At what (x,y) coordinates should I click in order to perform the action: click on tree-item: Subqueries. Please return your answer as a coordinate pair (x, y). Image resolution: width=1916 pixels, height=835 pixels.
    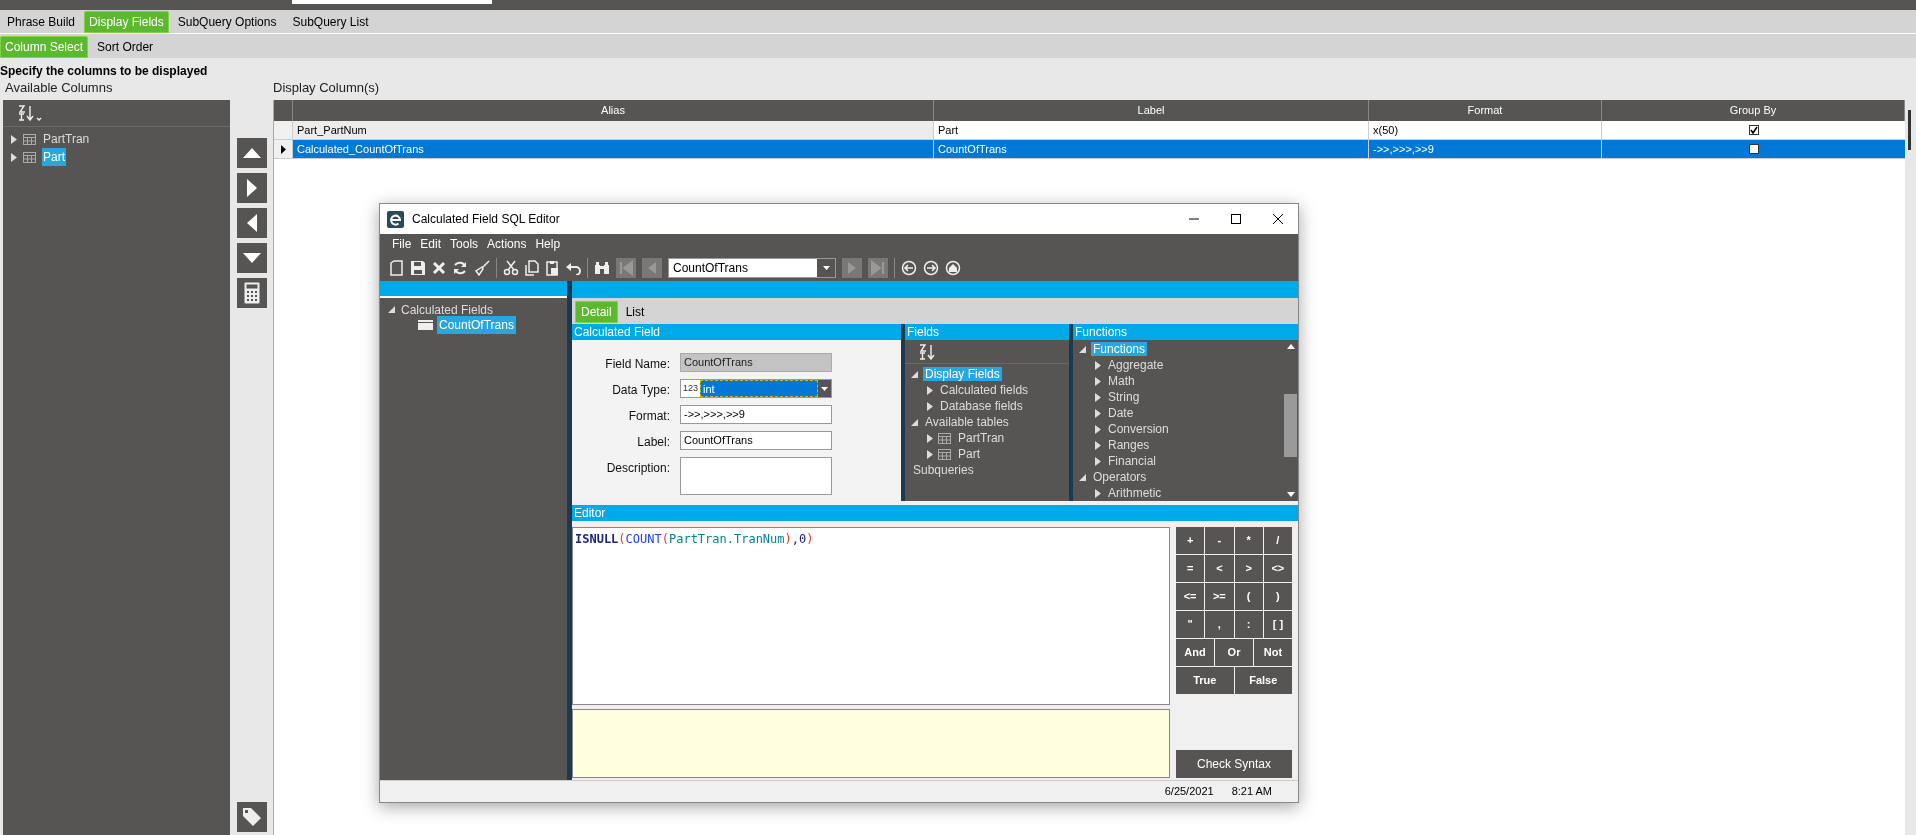
    Looking at the image, I should click on (943, 470).